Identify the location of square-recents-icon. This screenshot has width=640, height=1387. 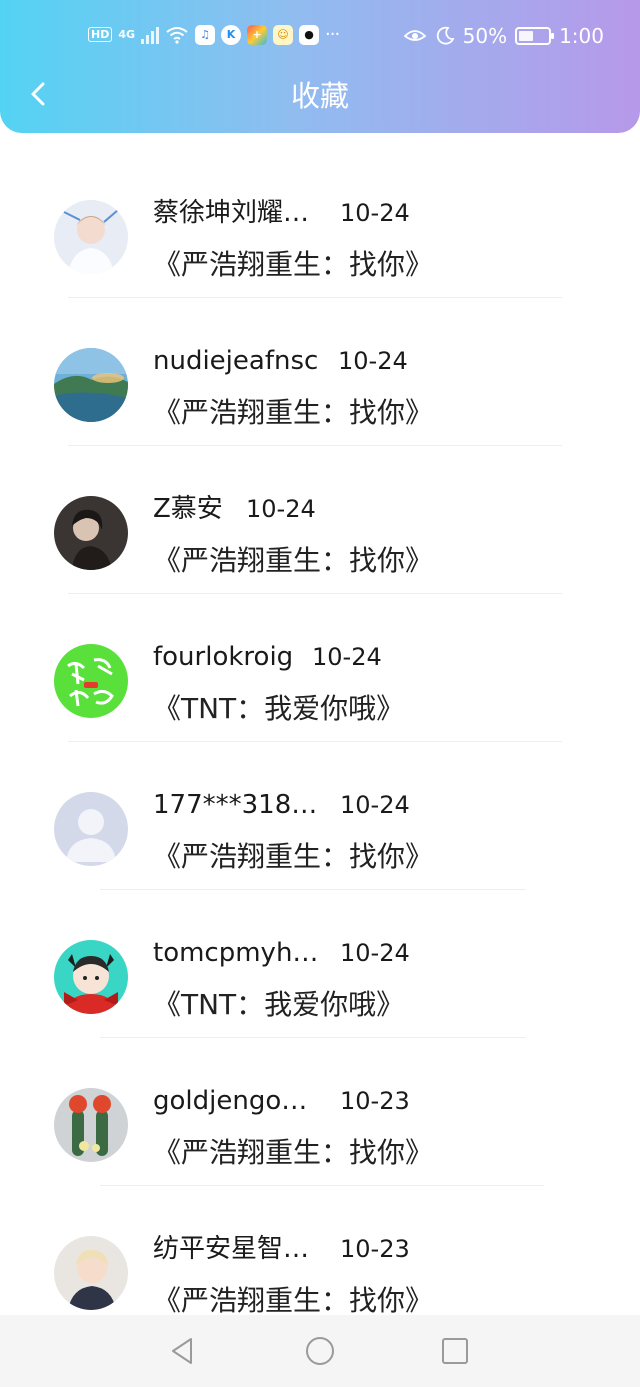
(455, 1351).